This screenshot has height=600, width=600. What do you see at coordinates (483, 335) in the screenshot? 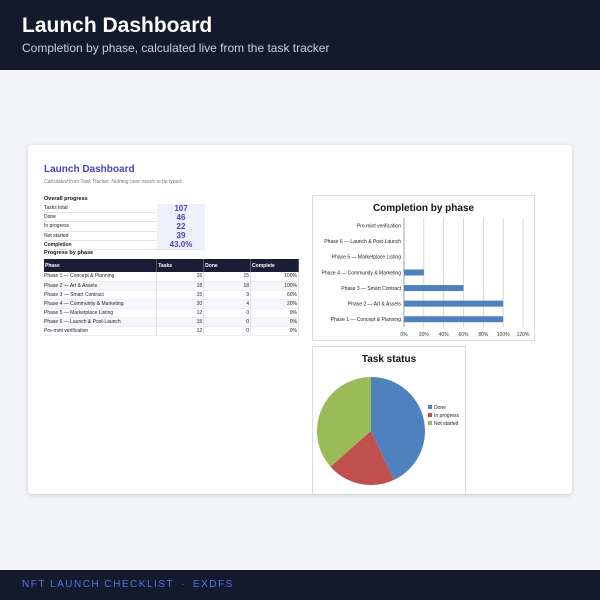
I see `x-tick-label: 80%` at bounding box center [483, 335].